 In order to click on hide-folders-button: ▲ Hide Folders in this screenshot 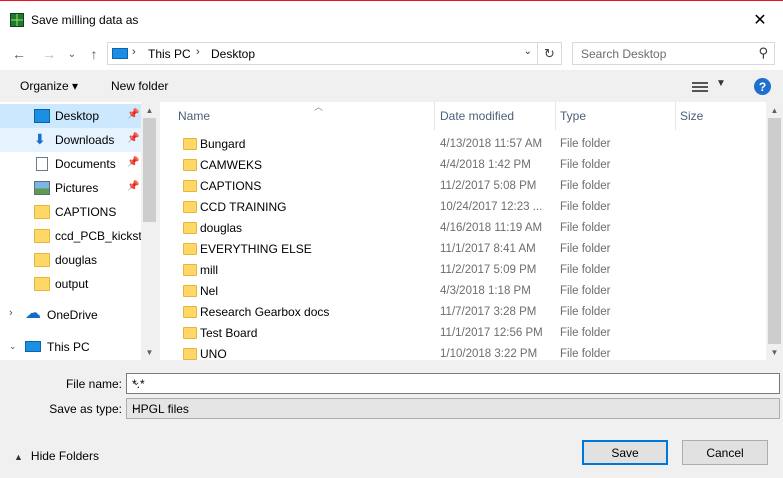, I will do `click(56, 456)`.